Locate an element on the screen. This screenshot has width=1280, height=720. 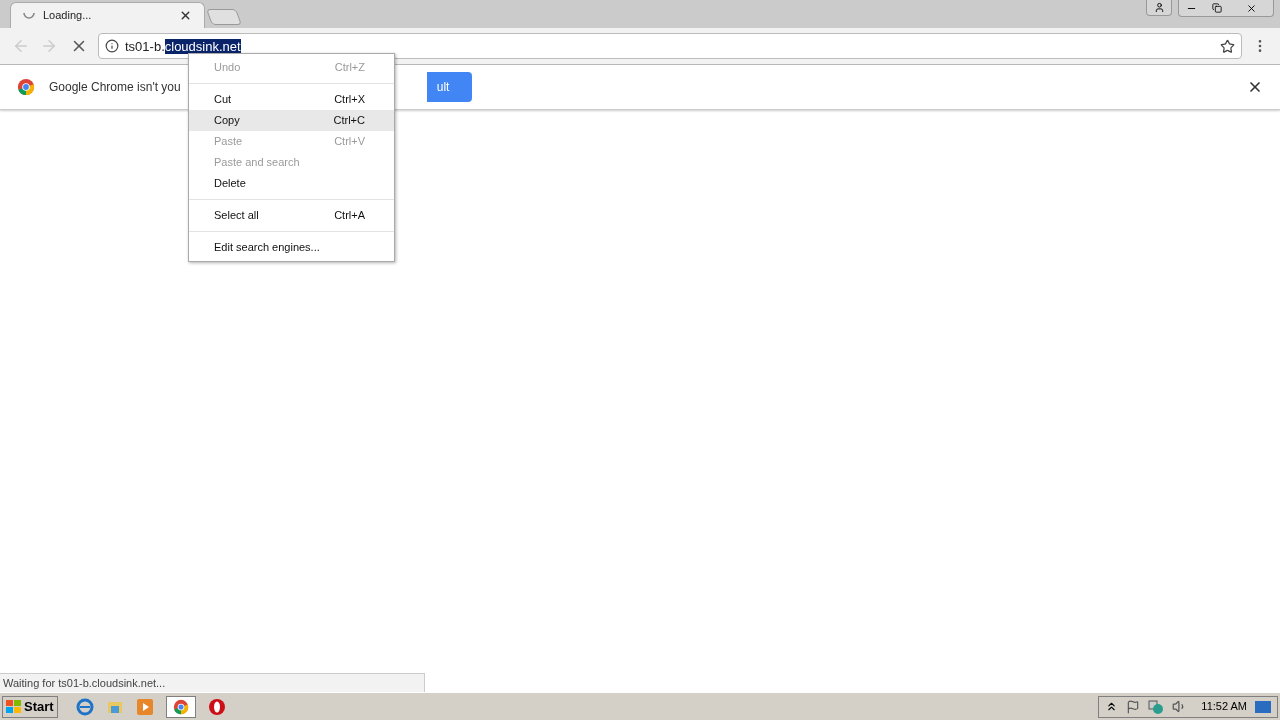
windows-logo-icon is located at coordinates (14, 706).